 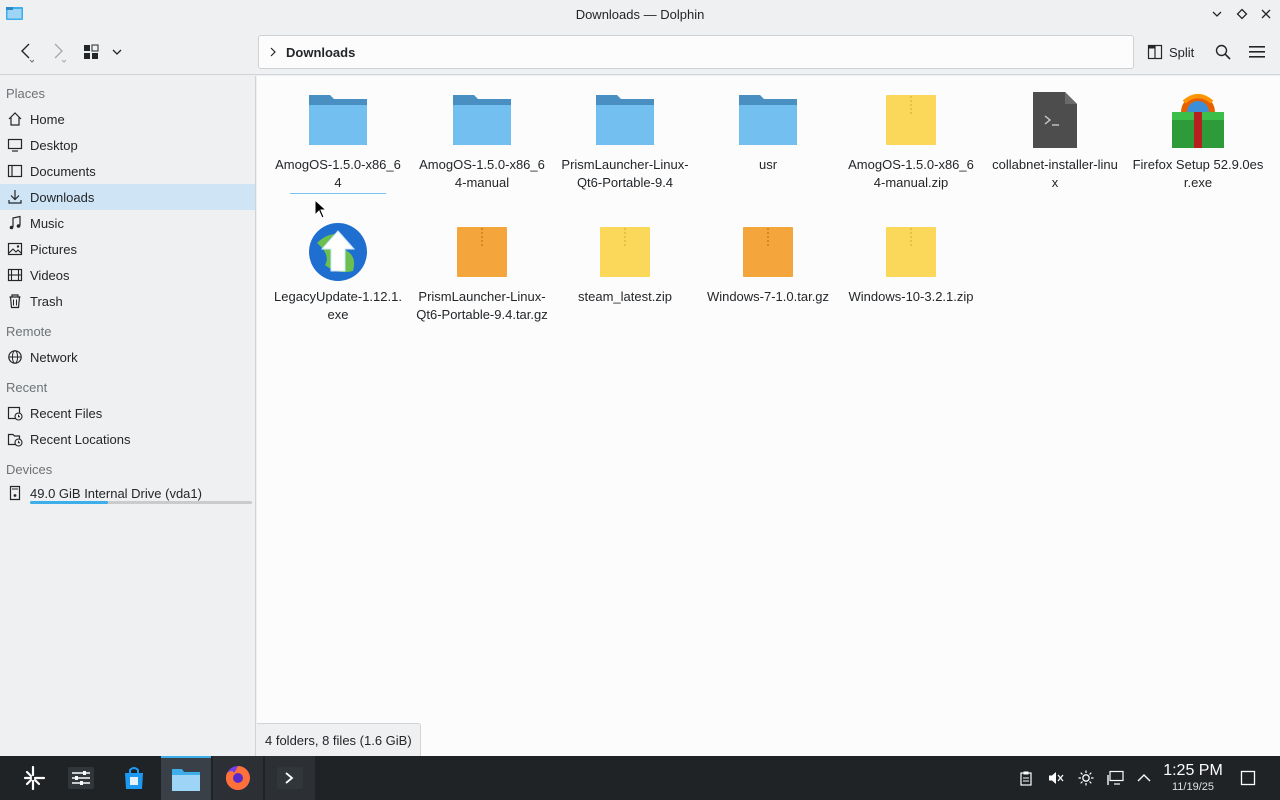 What do you see at coordinates (640, 778) in the screenshot?
I see `taskbar: 1:25 PM 11/19/25` at bounding box center [640, 778].